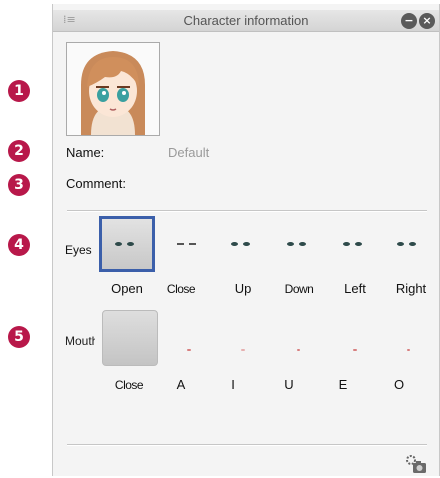 The width and height of the screenshot is (440, 478). What do you see at coordinates (129, 385) in the screenshot?
I see `mouth-close-label: Close` at bounding box center [129, 385].